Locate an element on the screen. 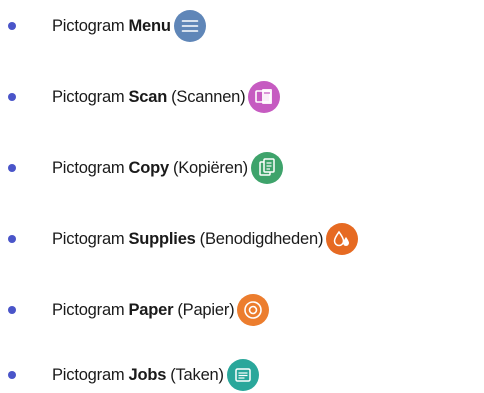 The height and width of the screenshot is (393, 484). menu-icon is located at coordinates (189, 26).